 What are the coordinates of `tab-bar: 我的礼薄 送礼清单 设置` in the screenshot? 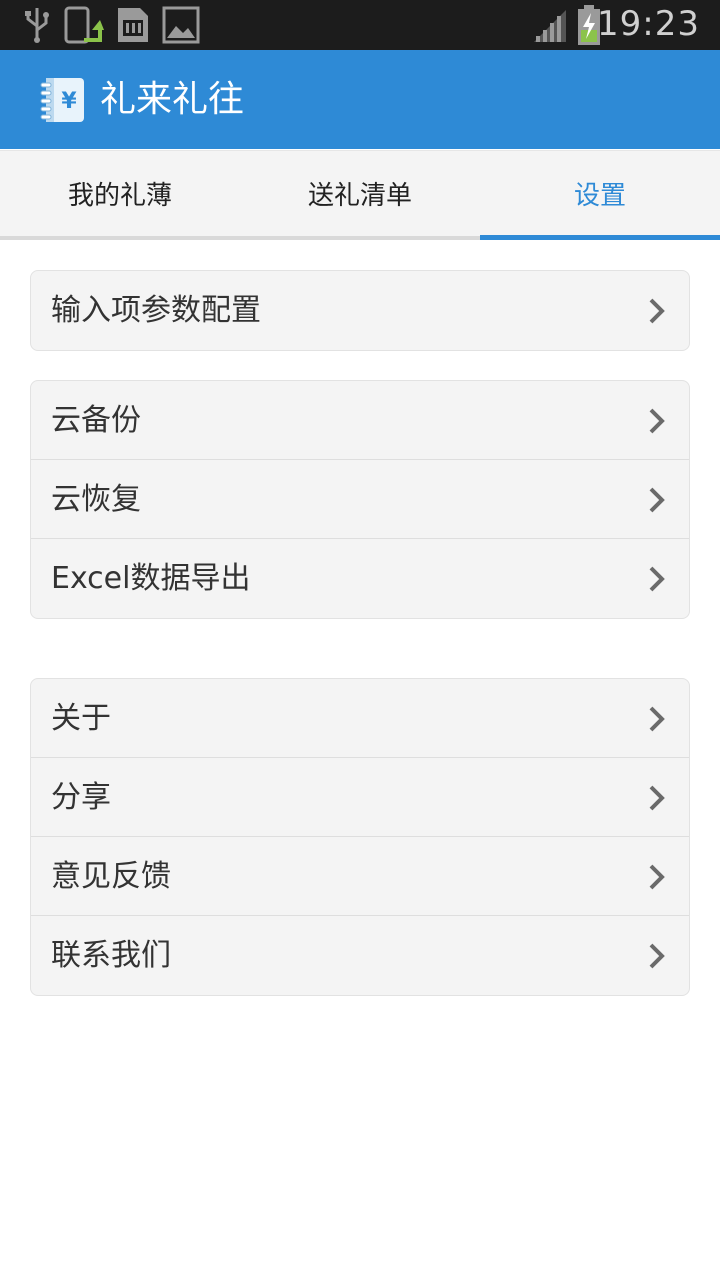 It's located at (360, 195).